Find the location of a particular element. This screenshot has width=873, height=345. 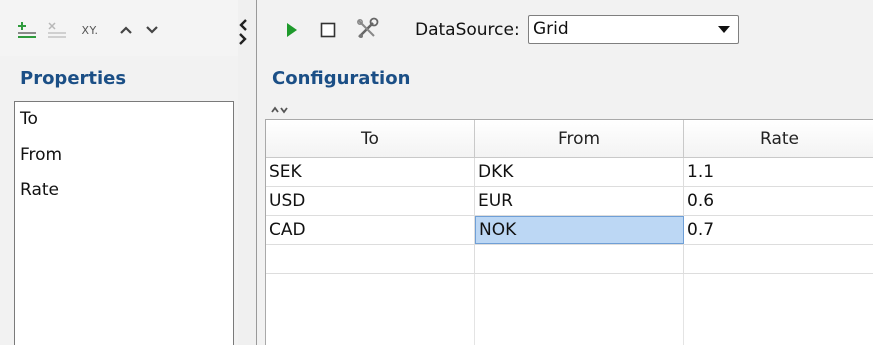

table-cell-selected: NOK is located at coordinates (579, 230).